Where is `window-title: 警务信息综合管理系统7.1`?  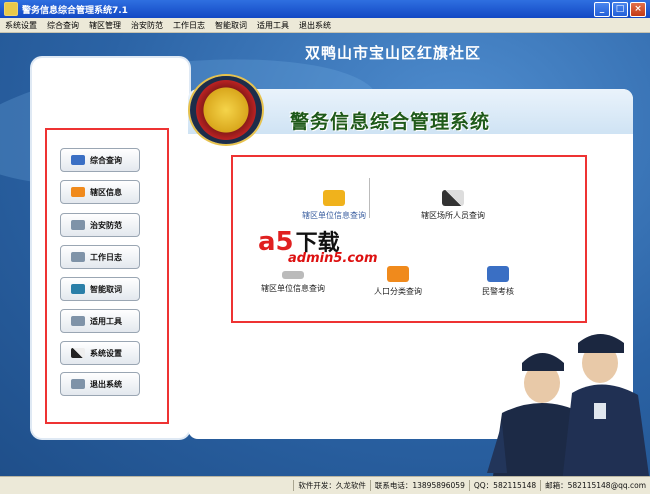
window-title: 警务信息综合管理系统7.1 is located at coordinates (75, 10).